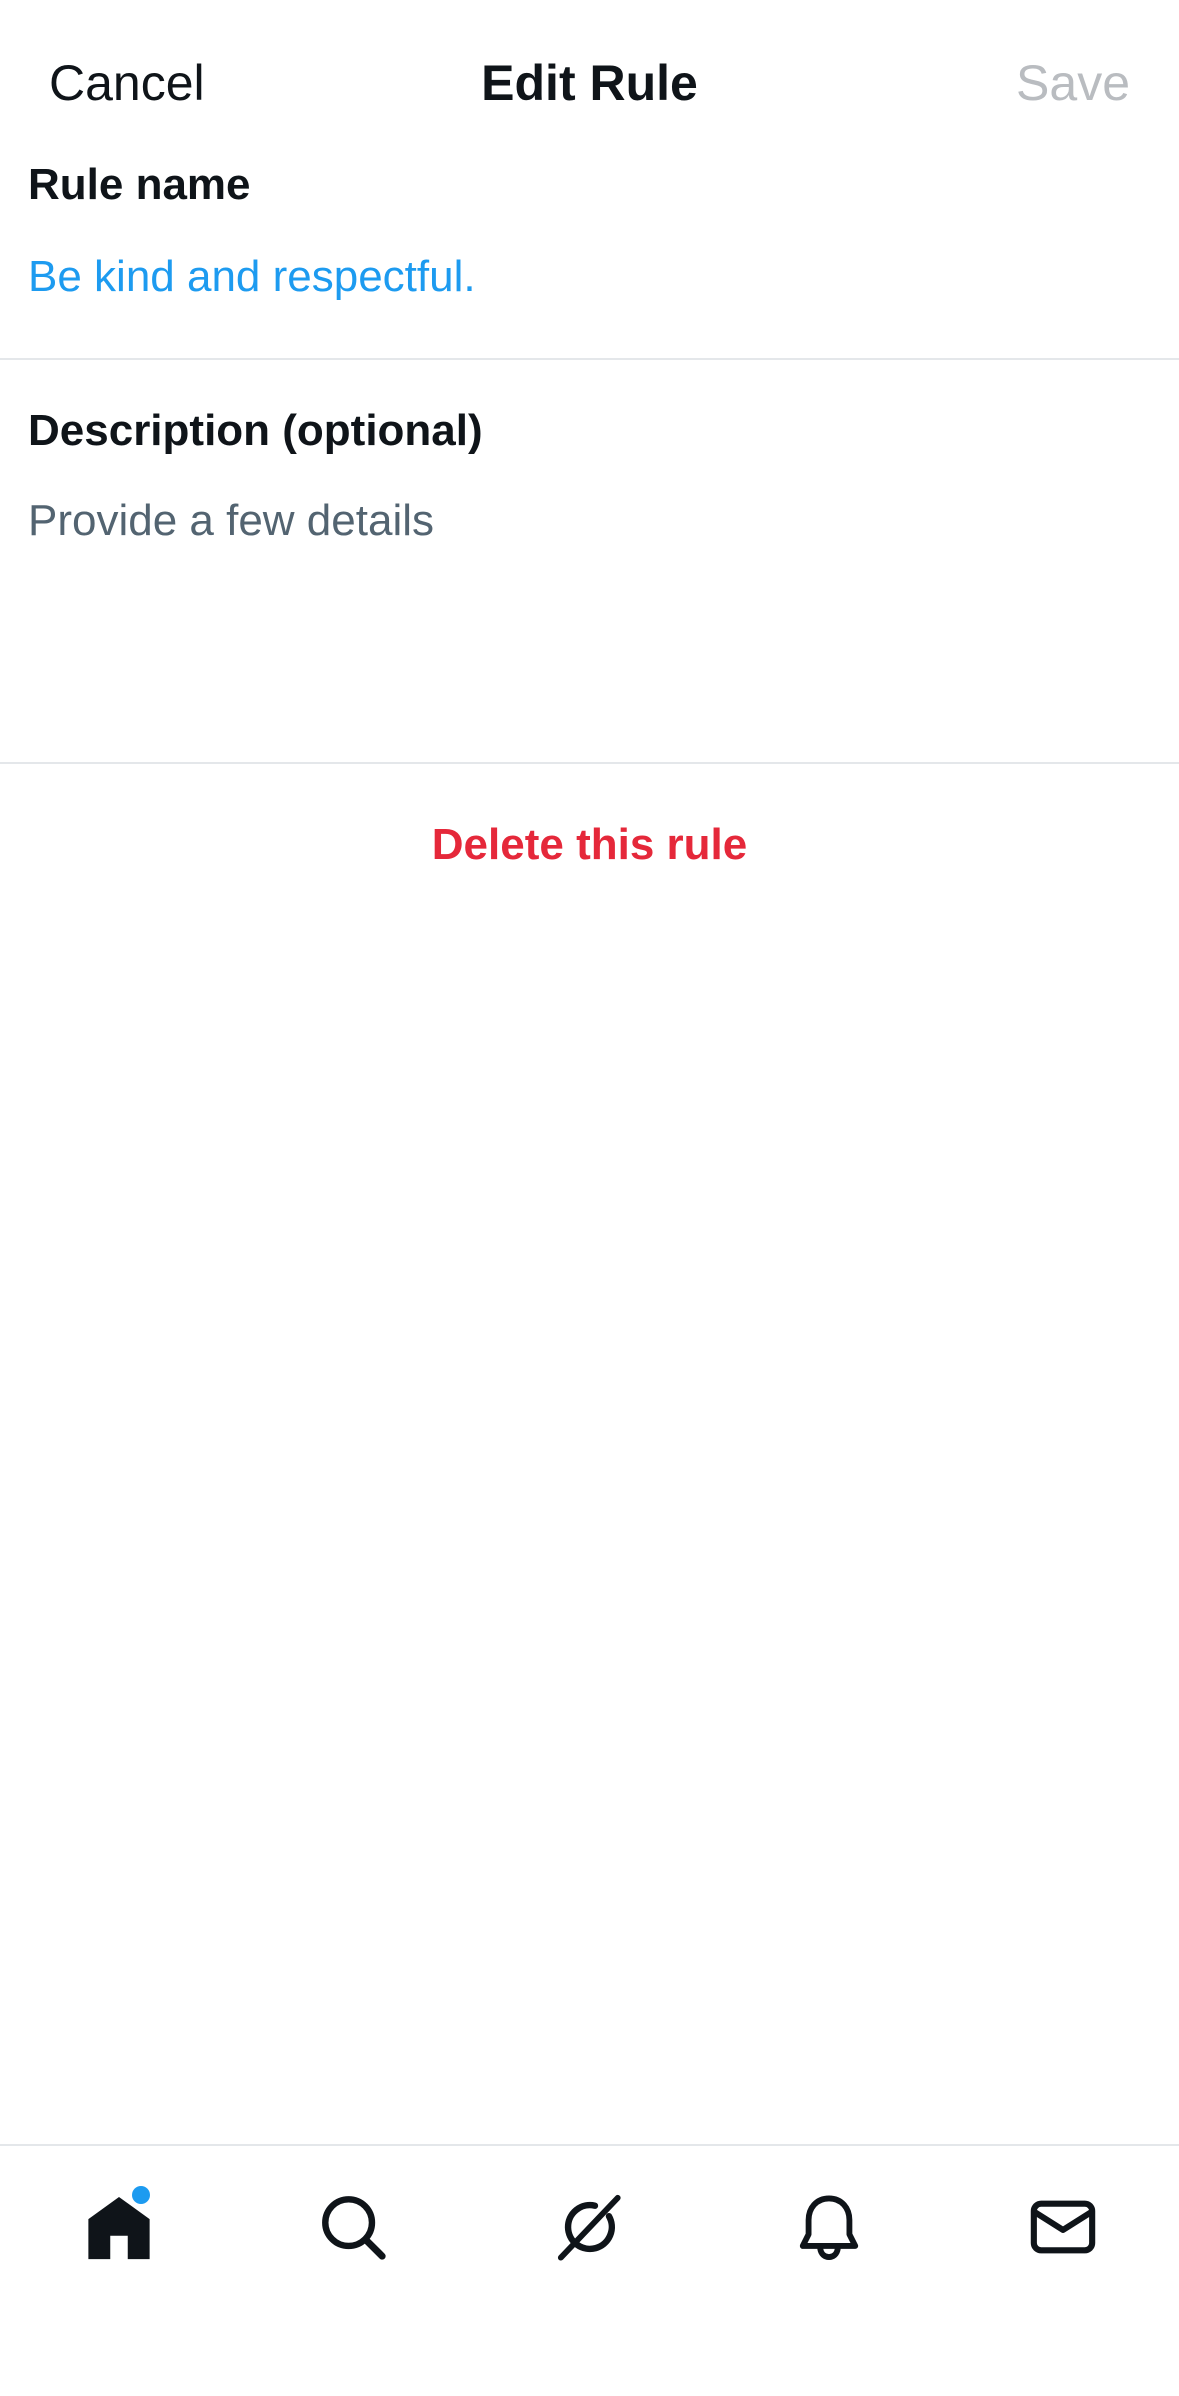  What do you see at coordinates (119, 2229) in the screenshot?
I see `tab-home` at bounding box center [119, 2229].